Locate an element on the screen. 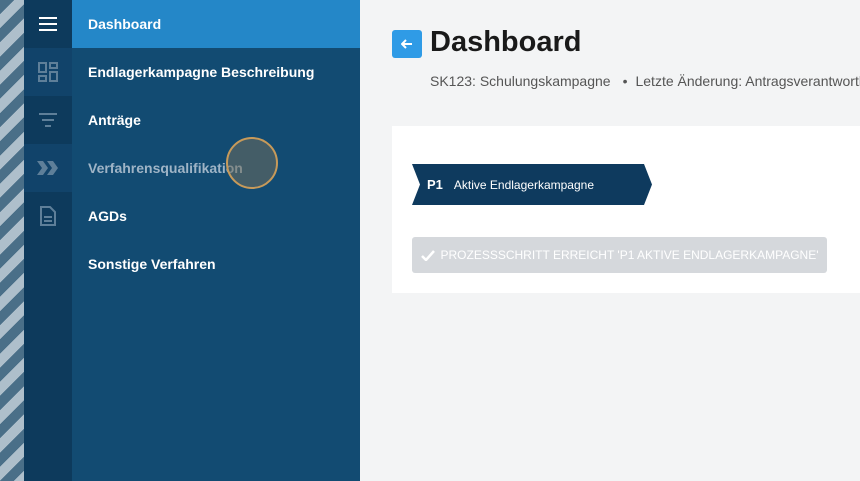 This screenshot has height=481, width=860. arrow-left-icon is located at coordinates (406, 44).